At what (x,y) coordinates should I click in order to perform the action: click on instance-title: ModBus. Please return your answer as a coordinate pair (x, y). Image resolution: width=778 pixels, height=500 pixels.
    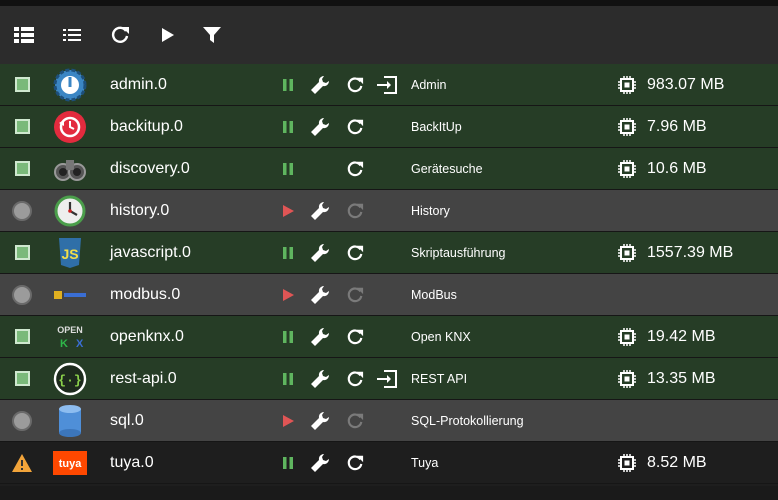
    Looking at the image, I should click on (434, 294).